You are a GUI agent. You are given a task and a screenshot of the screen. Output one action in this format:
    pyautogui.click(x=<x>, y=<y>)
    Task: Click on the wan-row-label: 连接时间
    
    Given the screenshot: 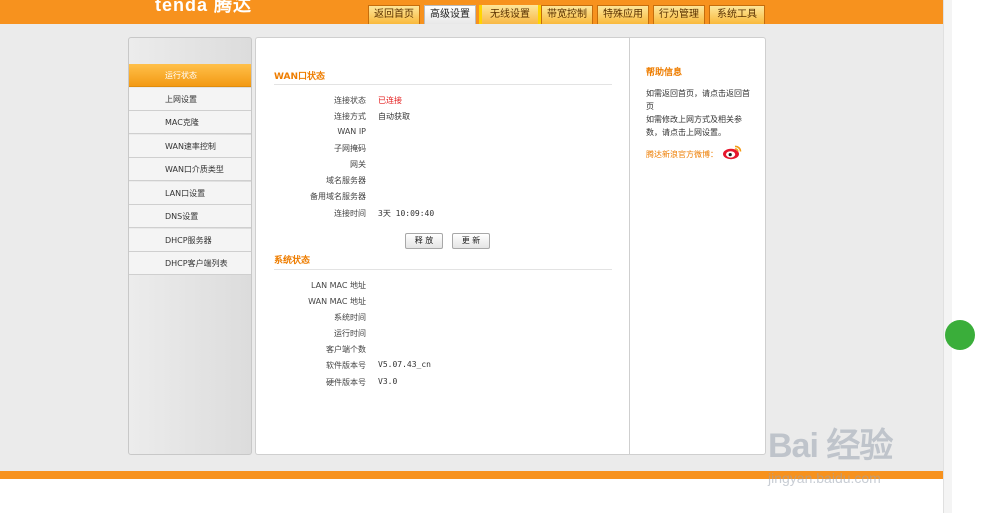 What is the action you would take?
    pyautogui.click(x=350, y=213)
    